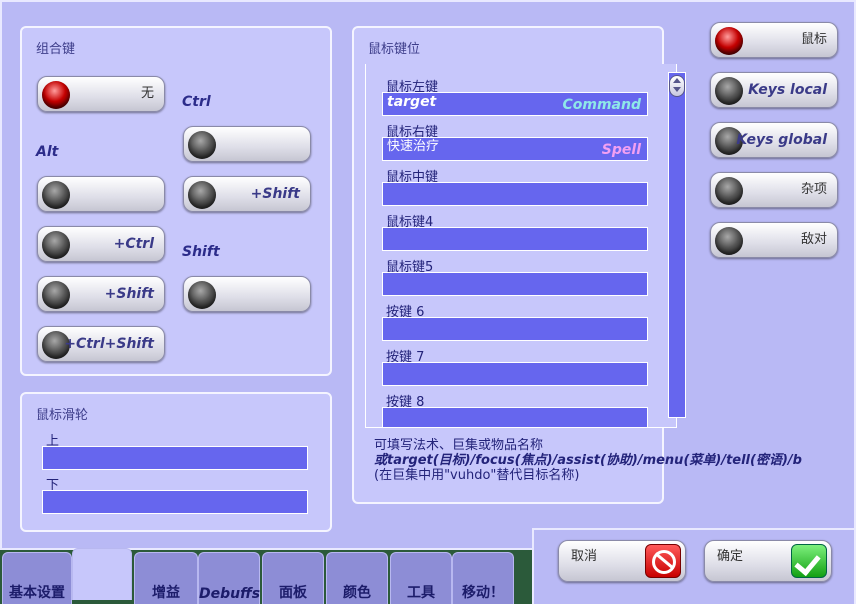 The image size is (856, 604). Describe the element at coordinates (621, 150) in the screenshot. I see `binding-type: Spell` at that location.